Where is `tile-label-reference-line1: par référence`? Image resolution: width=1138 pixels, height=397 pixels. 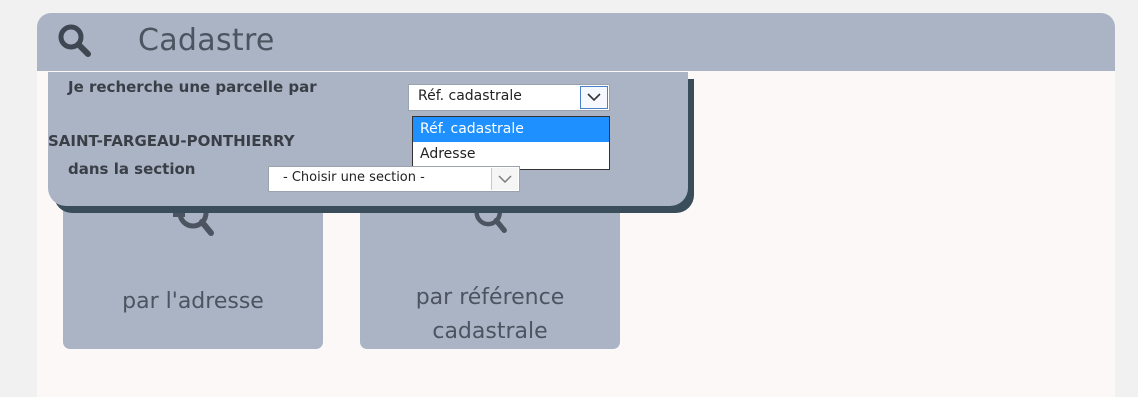 tile-label-reference-line1: par référence is located at coordinates (490, 297).